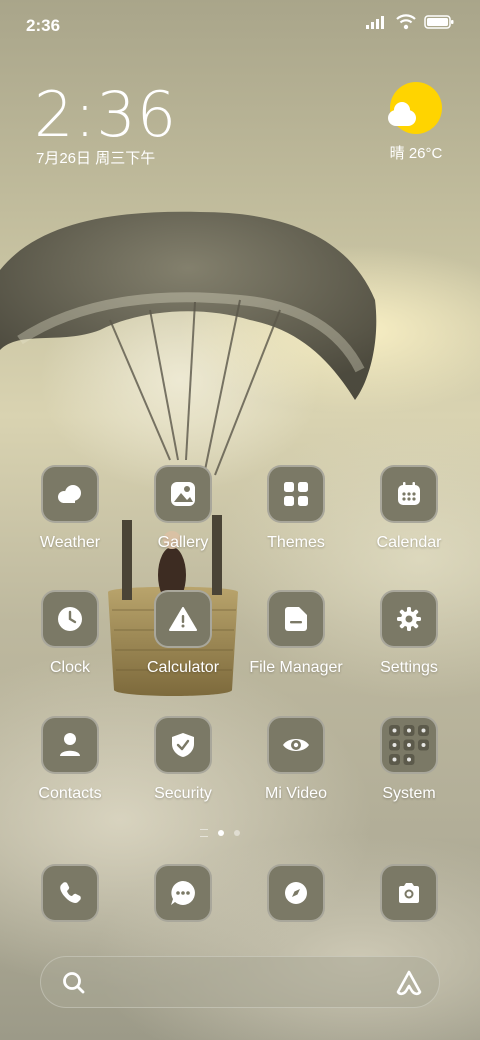 The height and width of the screenshot is (1040, 480). I want to click on file-manager-icon, so click(296, 619).